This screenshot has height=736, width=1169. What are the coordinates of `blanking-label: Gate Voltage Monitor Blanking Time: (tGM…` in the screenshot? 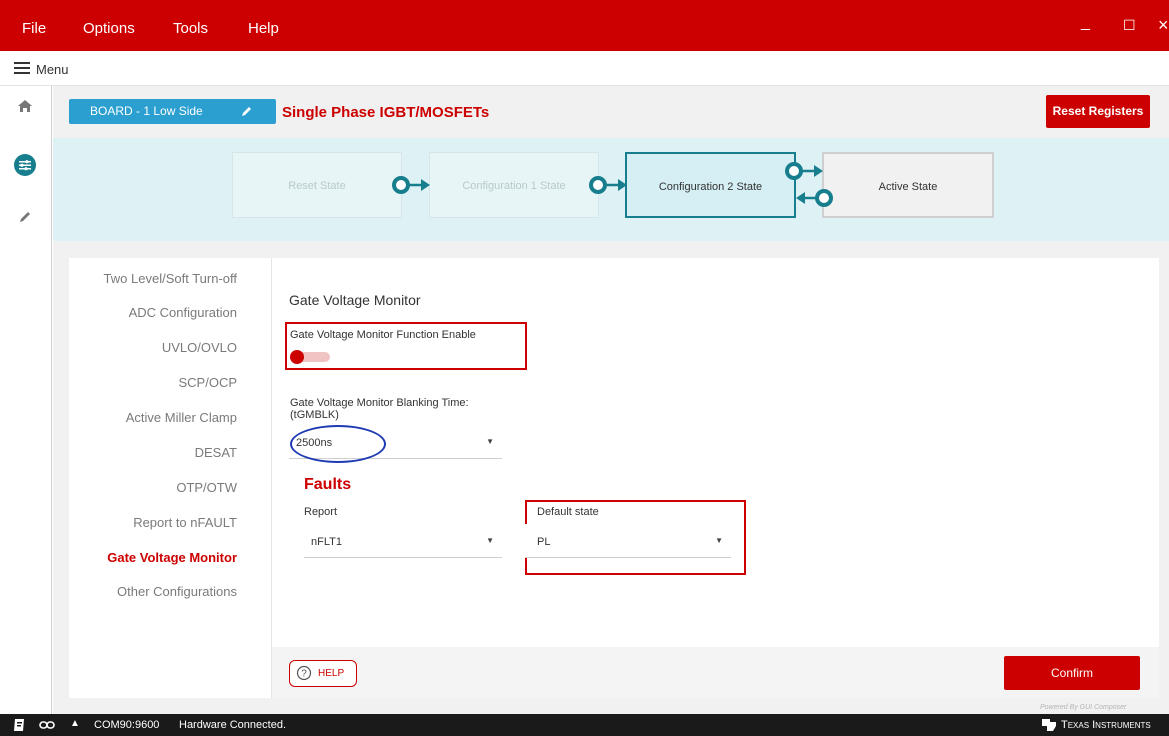 It's located at (379, 409).